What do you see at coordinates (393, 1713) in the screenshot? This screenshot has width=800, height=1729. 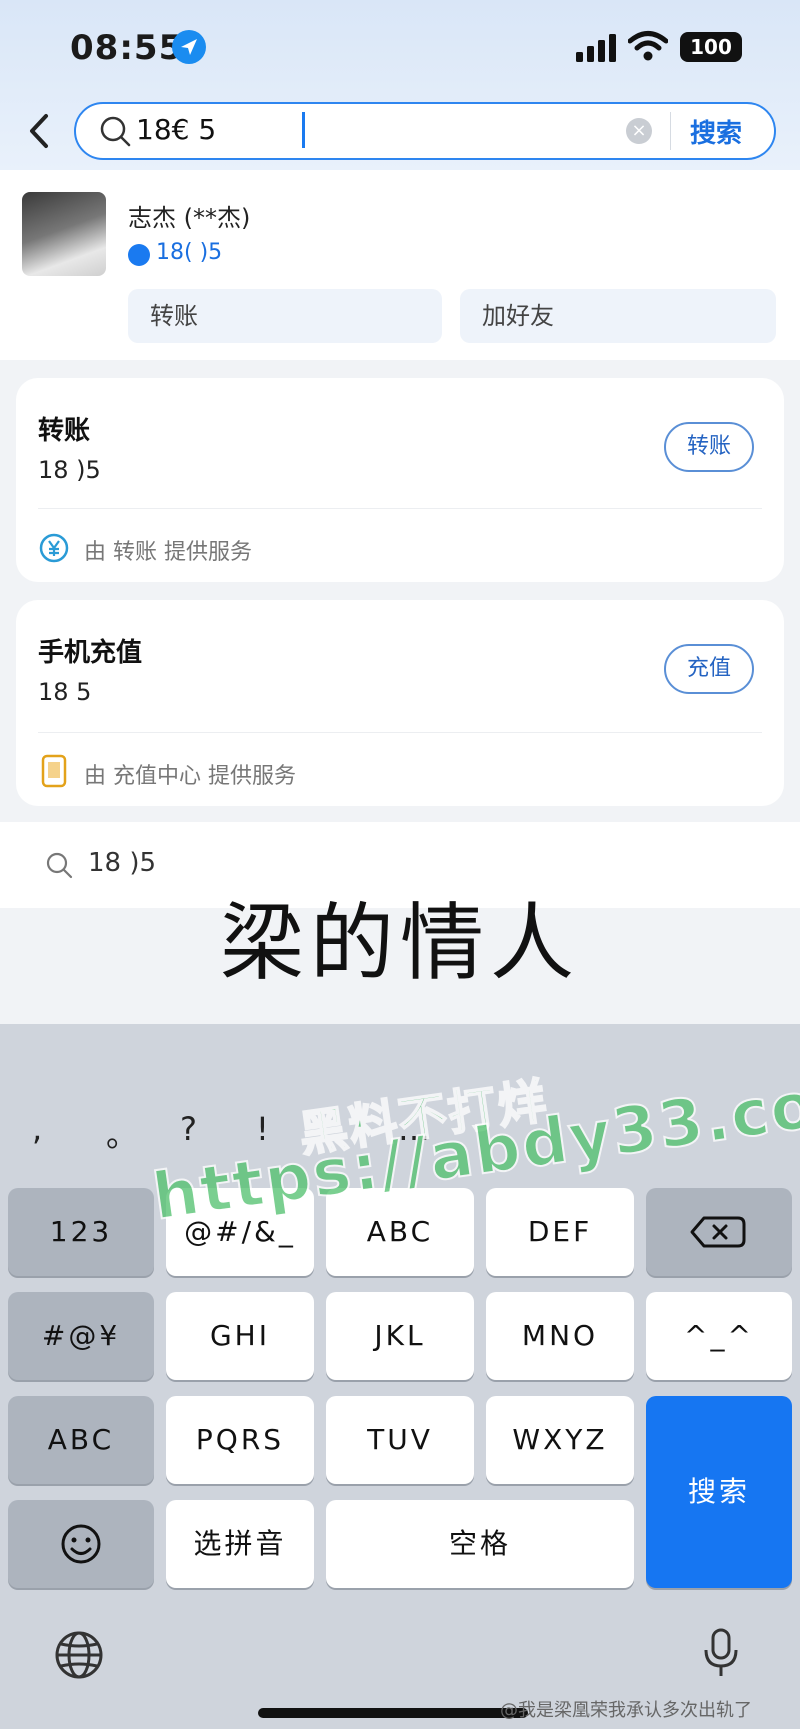 I see `home-indicator` at bounding box center [393, 1713].